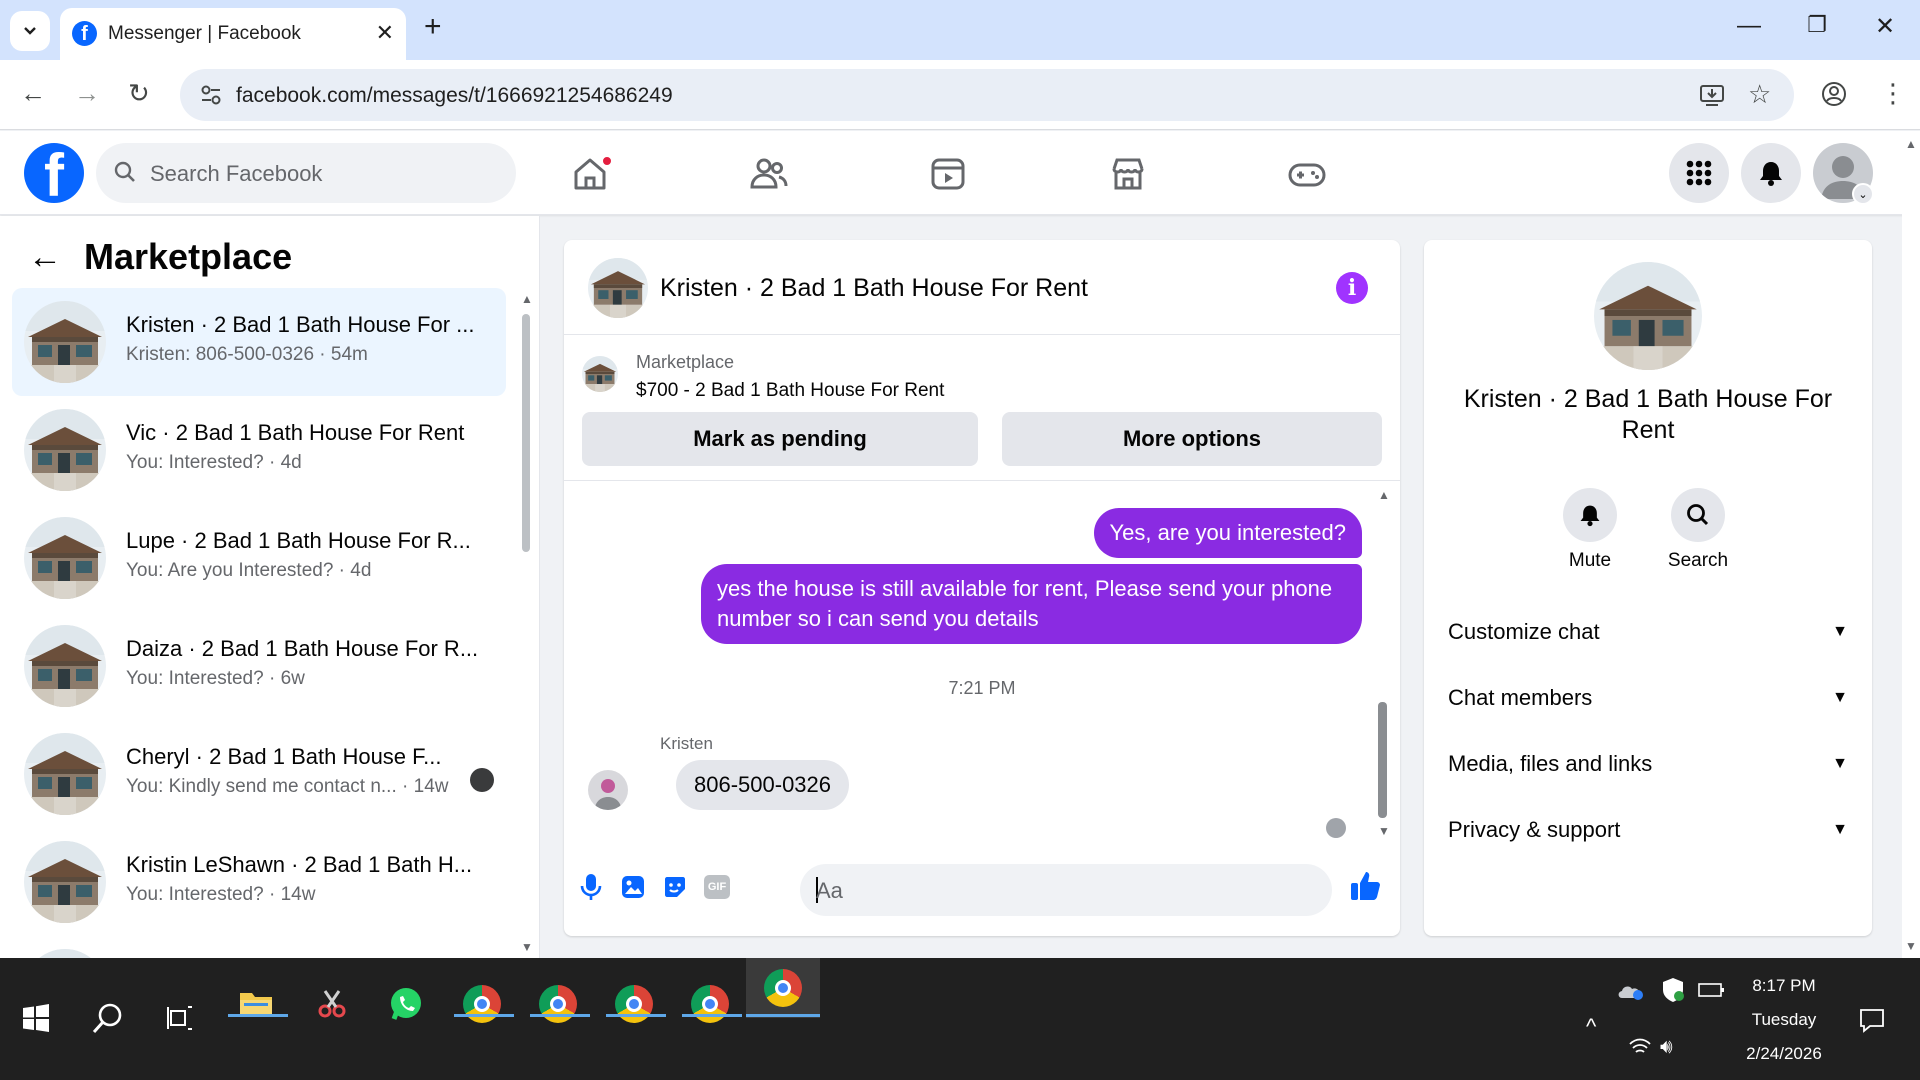  What do you see at coordinates (1712, 95) in the screenshot?
I see `install-app-icon` at bounding box center [1712, 95].